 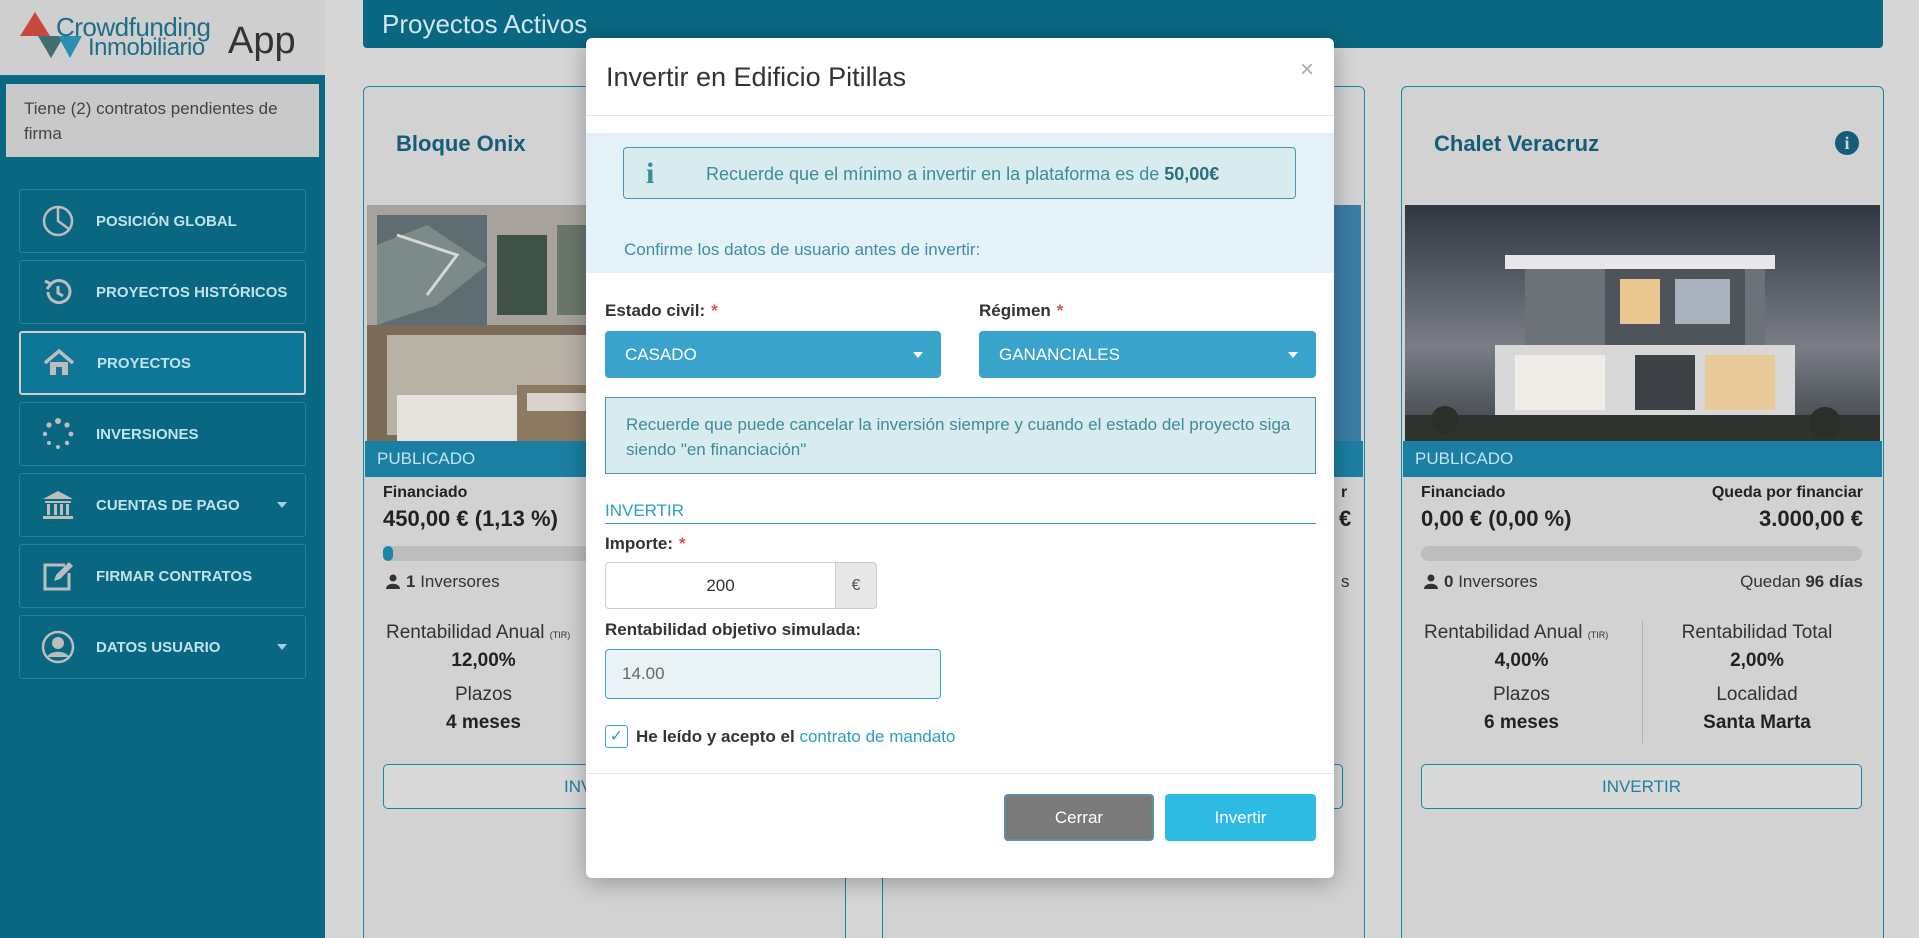 I want to click on invest-section-title: INVERTIR, so click(x=960, y=512).